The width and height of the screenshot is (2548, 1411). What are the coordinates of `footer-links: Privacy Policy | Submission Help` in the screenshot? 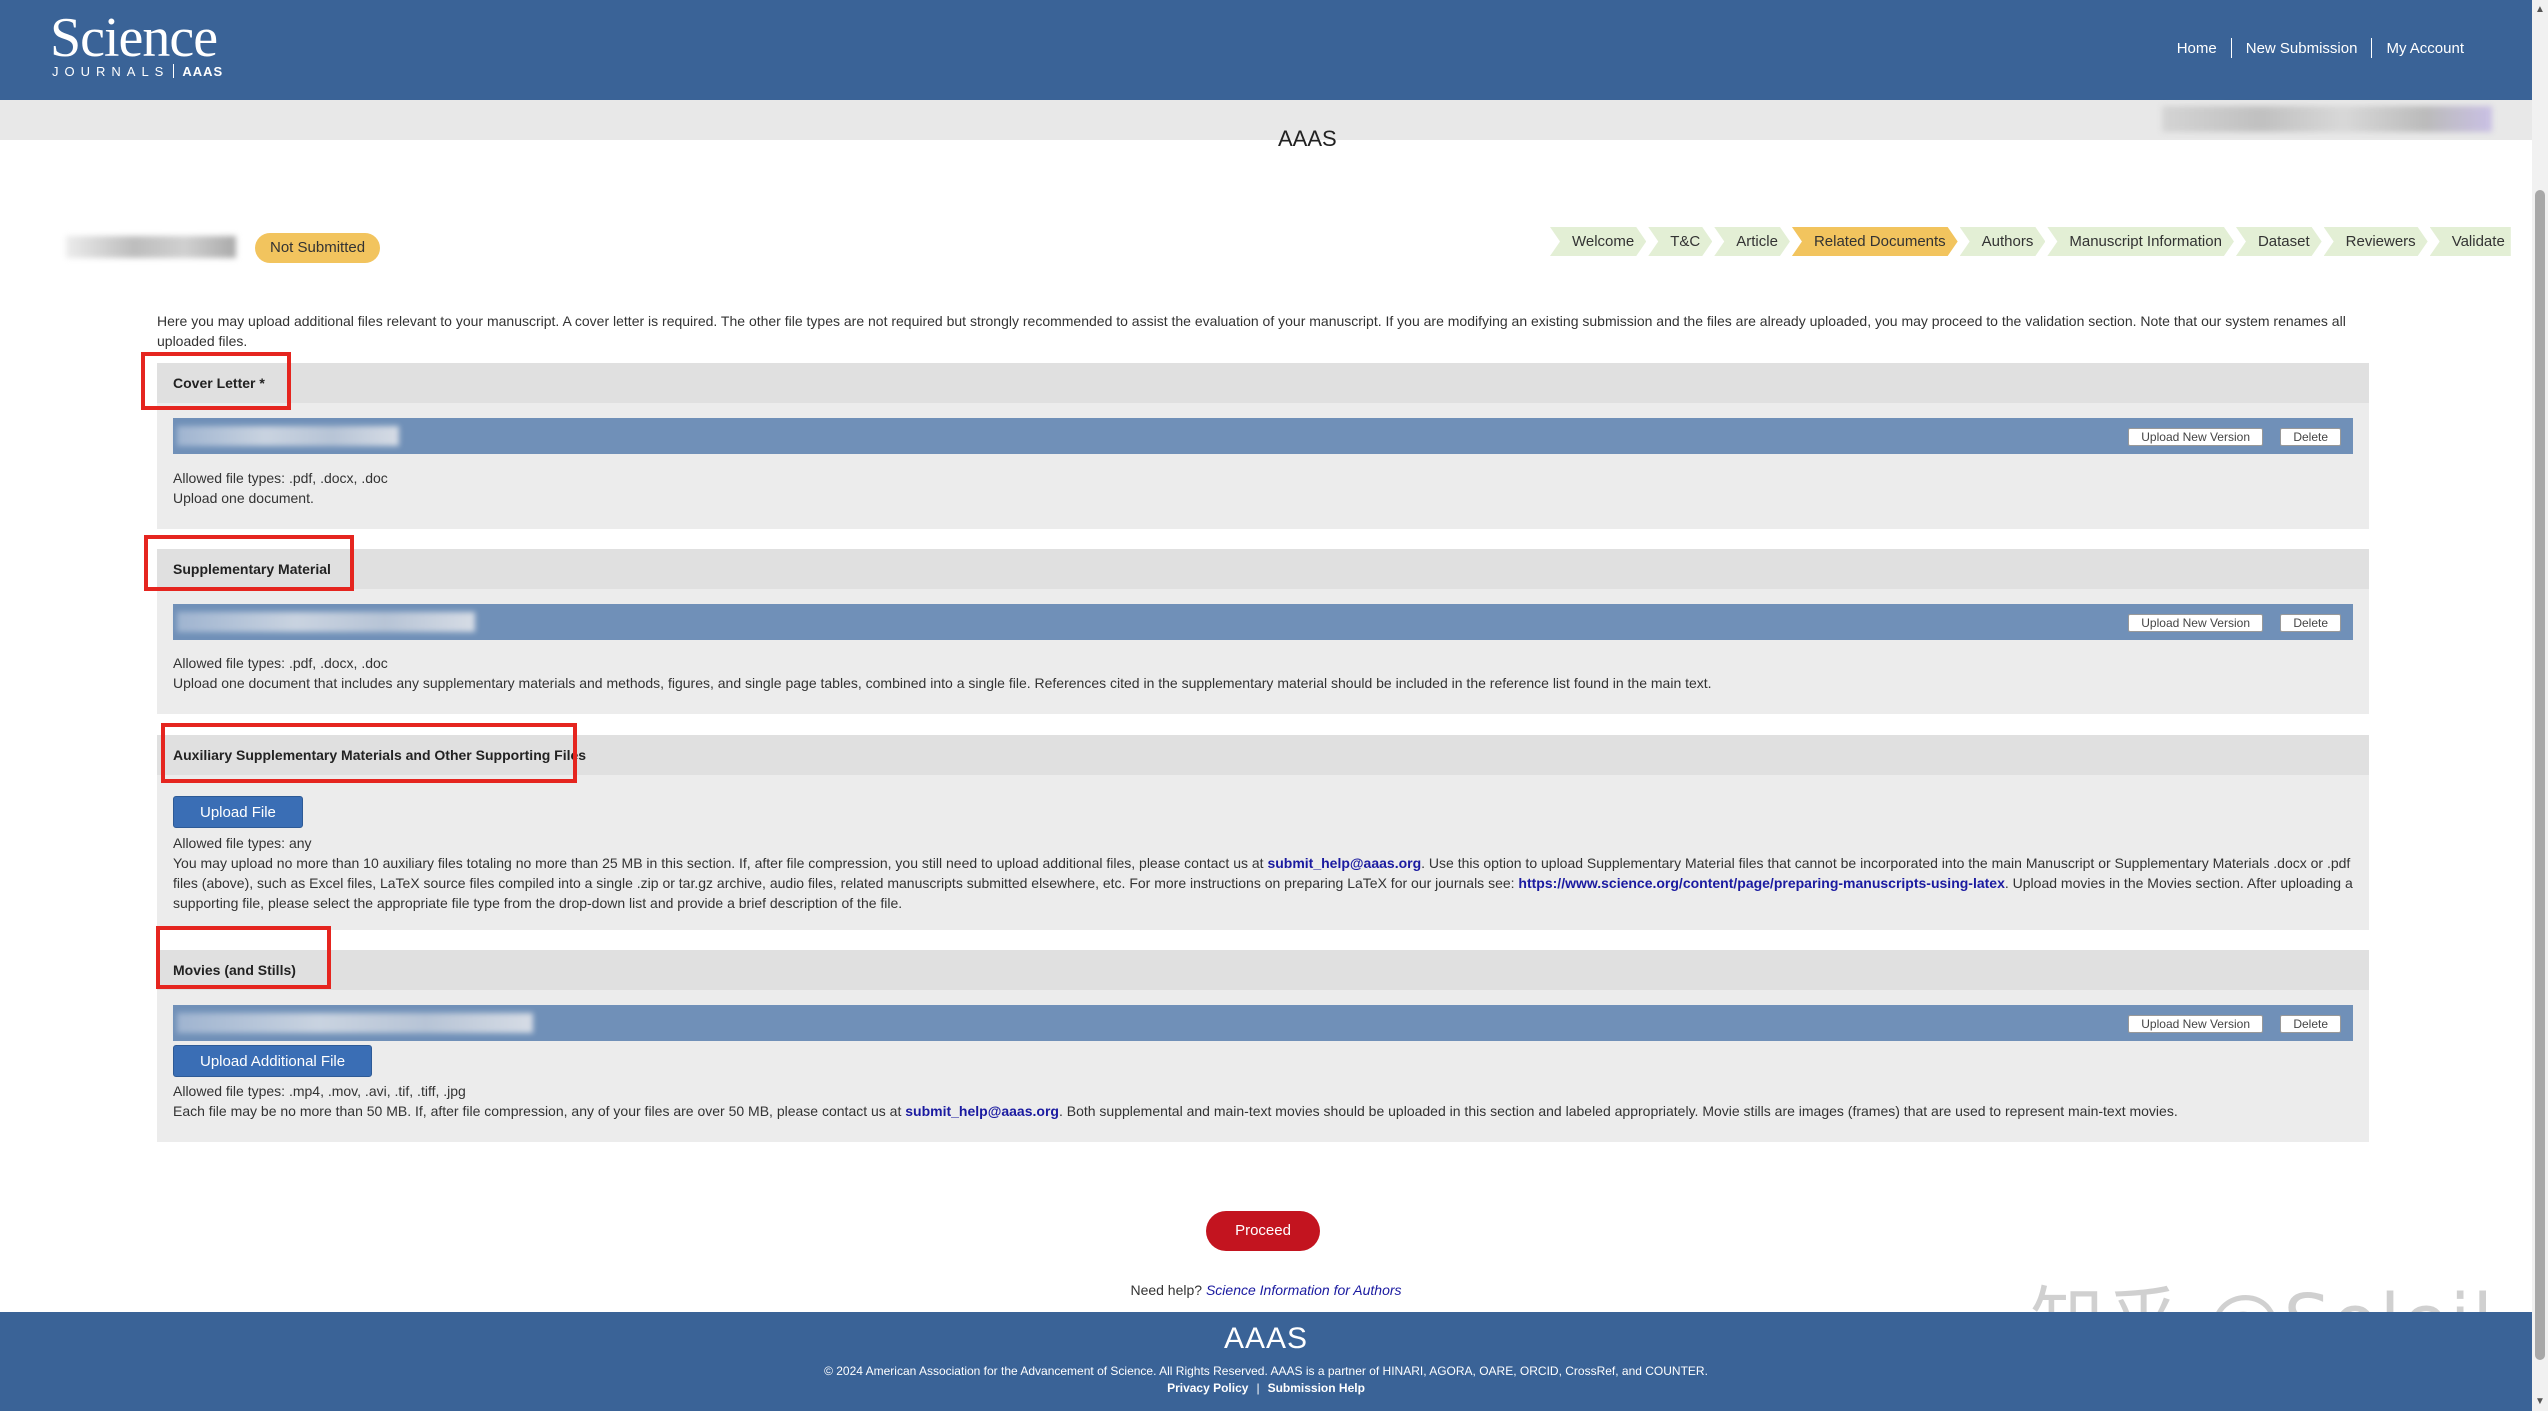 It's located at (1266, 1388).